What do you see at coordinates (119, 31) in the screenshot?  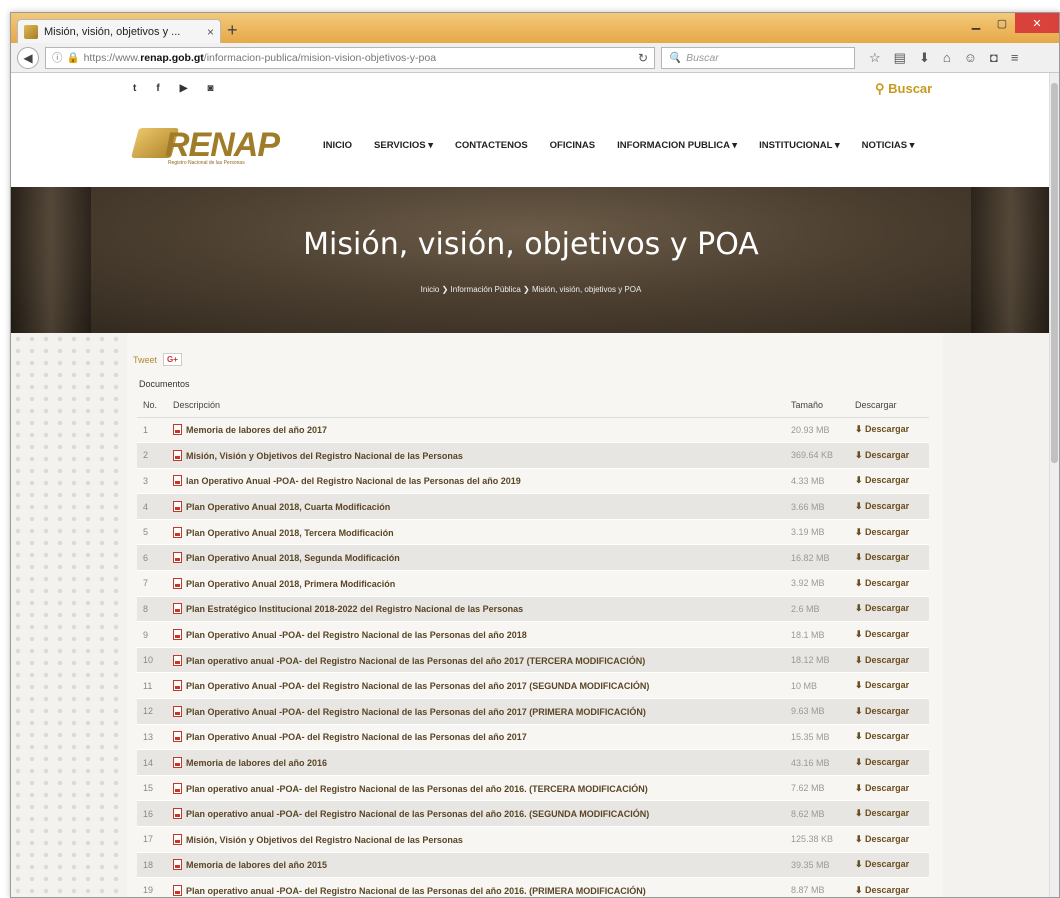 I see `browser-tab: Misión, visión, objetivos y ... ×` at bounding box center [119, 31].